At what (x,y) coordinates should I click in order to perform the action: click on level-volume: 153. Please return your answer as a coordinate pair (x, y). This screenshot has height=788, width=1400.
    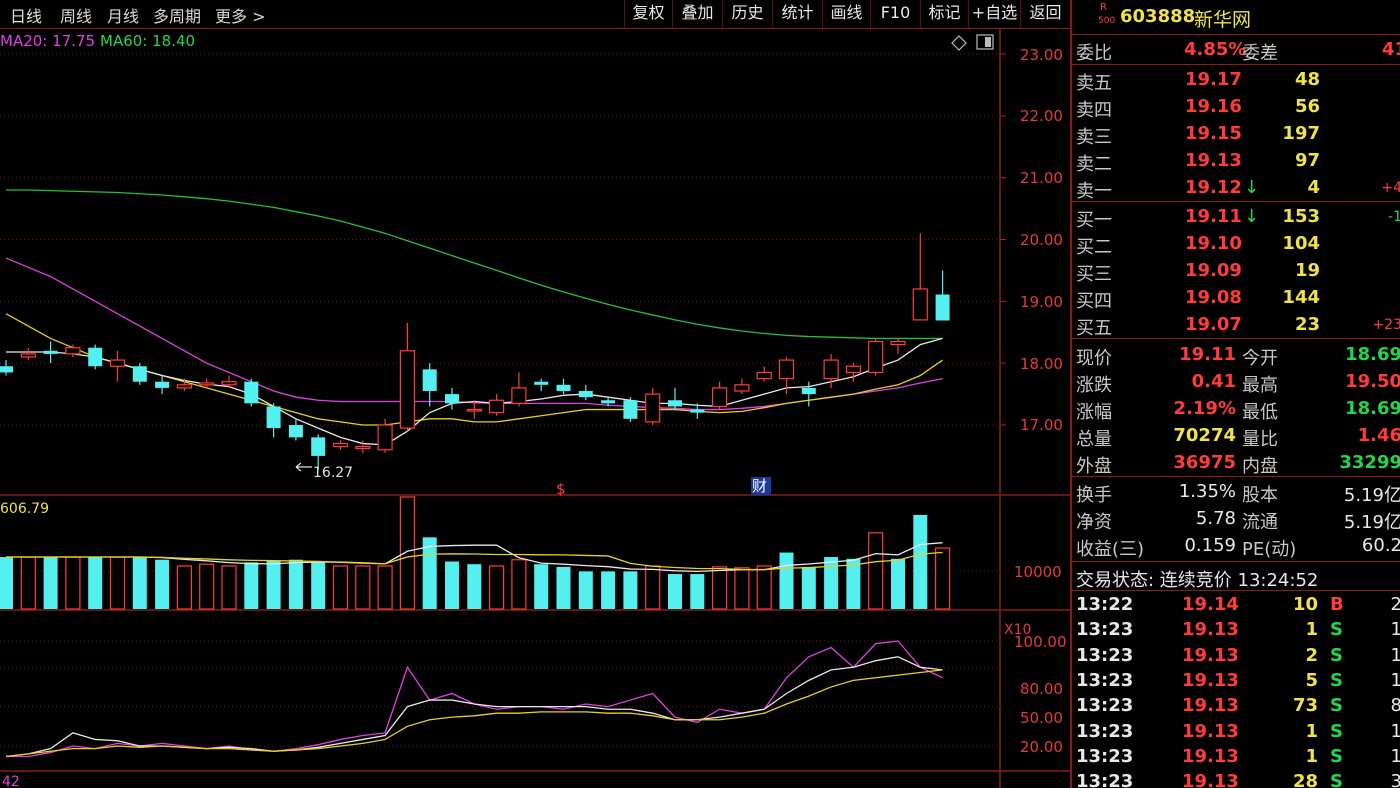
    Looking at the image, I should click on (1301, 216).